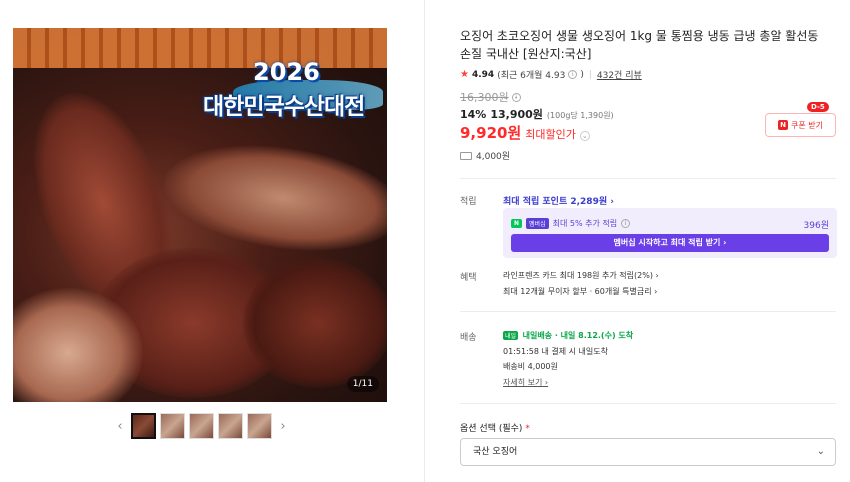  What do you see at coordinates (550, 134) in the screenshot?
I see `best-price-label: 최대할인가` at bounding box center [550, 134].